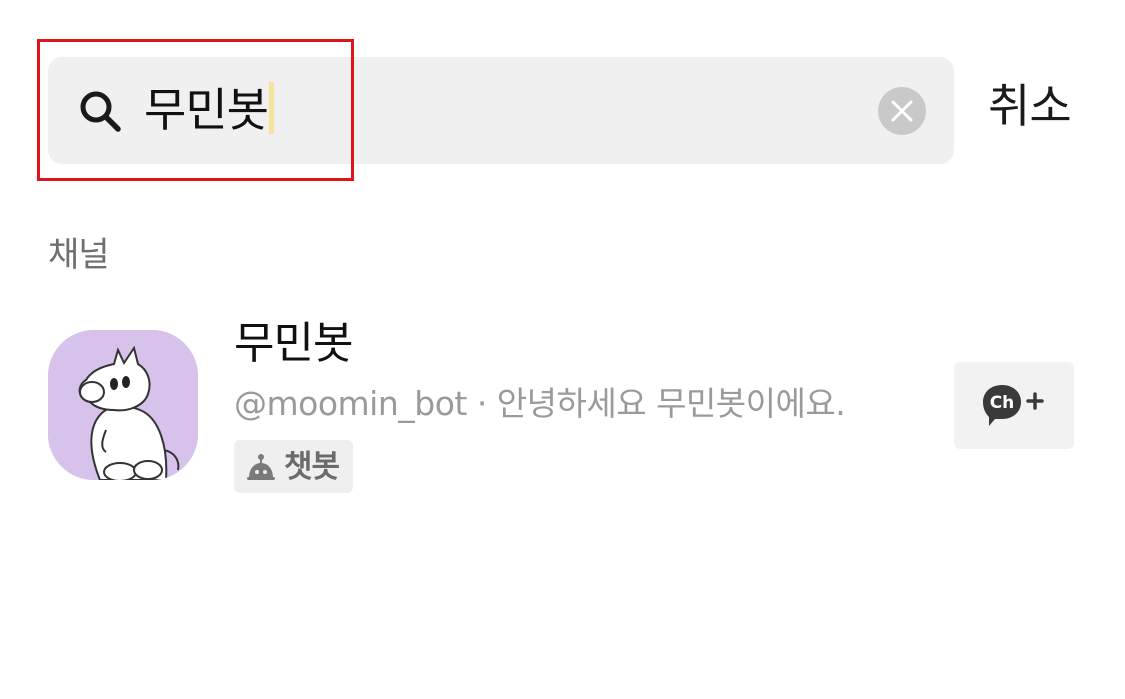 This screenshot has width=1125, height=699. I want to click on avatar, so click(123, 405).